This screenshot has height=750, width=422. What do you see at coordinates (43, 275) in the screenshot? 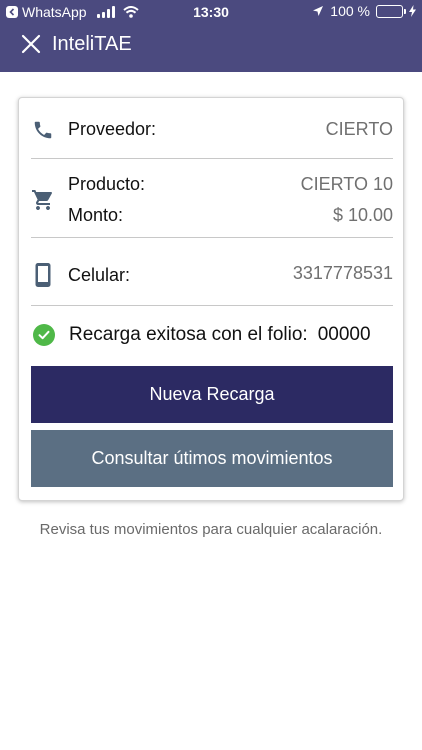
I see `mobile-phone-icon` at bounding box center [43, 275].